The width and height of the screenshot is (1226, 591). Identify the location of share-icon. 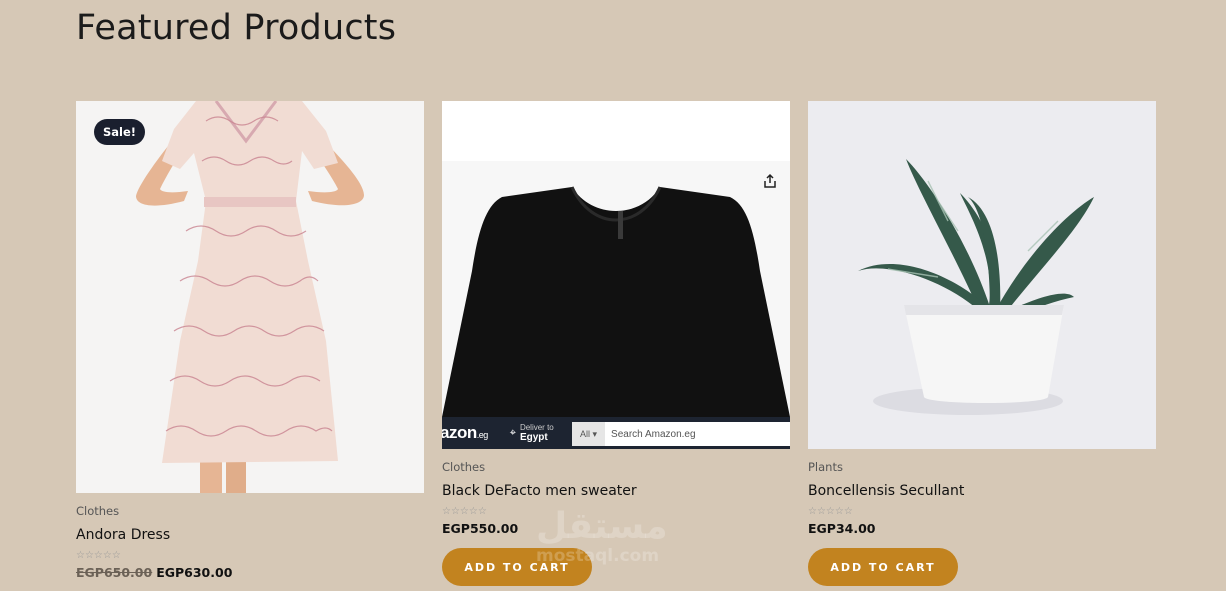
(770, 181).